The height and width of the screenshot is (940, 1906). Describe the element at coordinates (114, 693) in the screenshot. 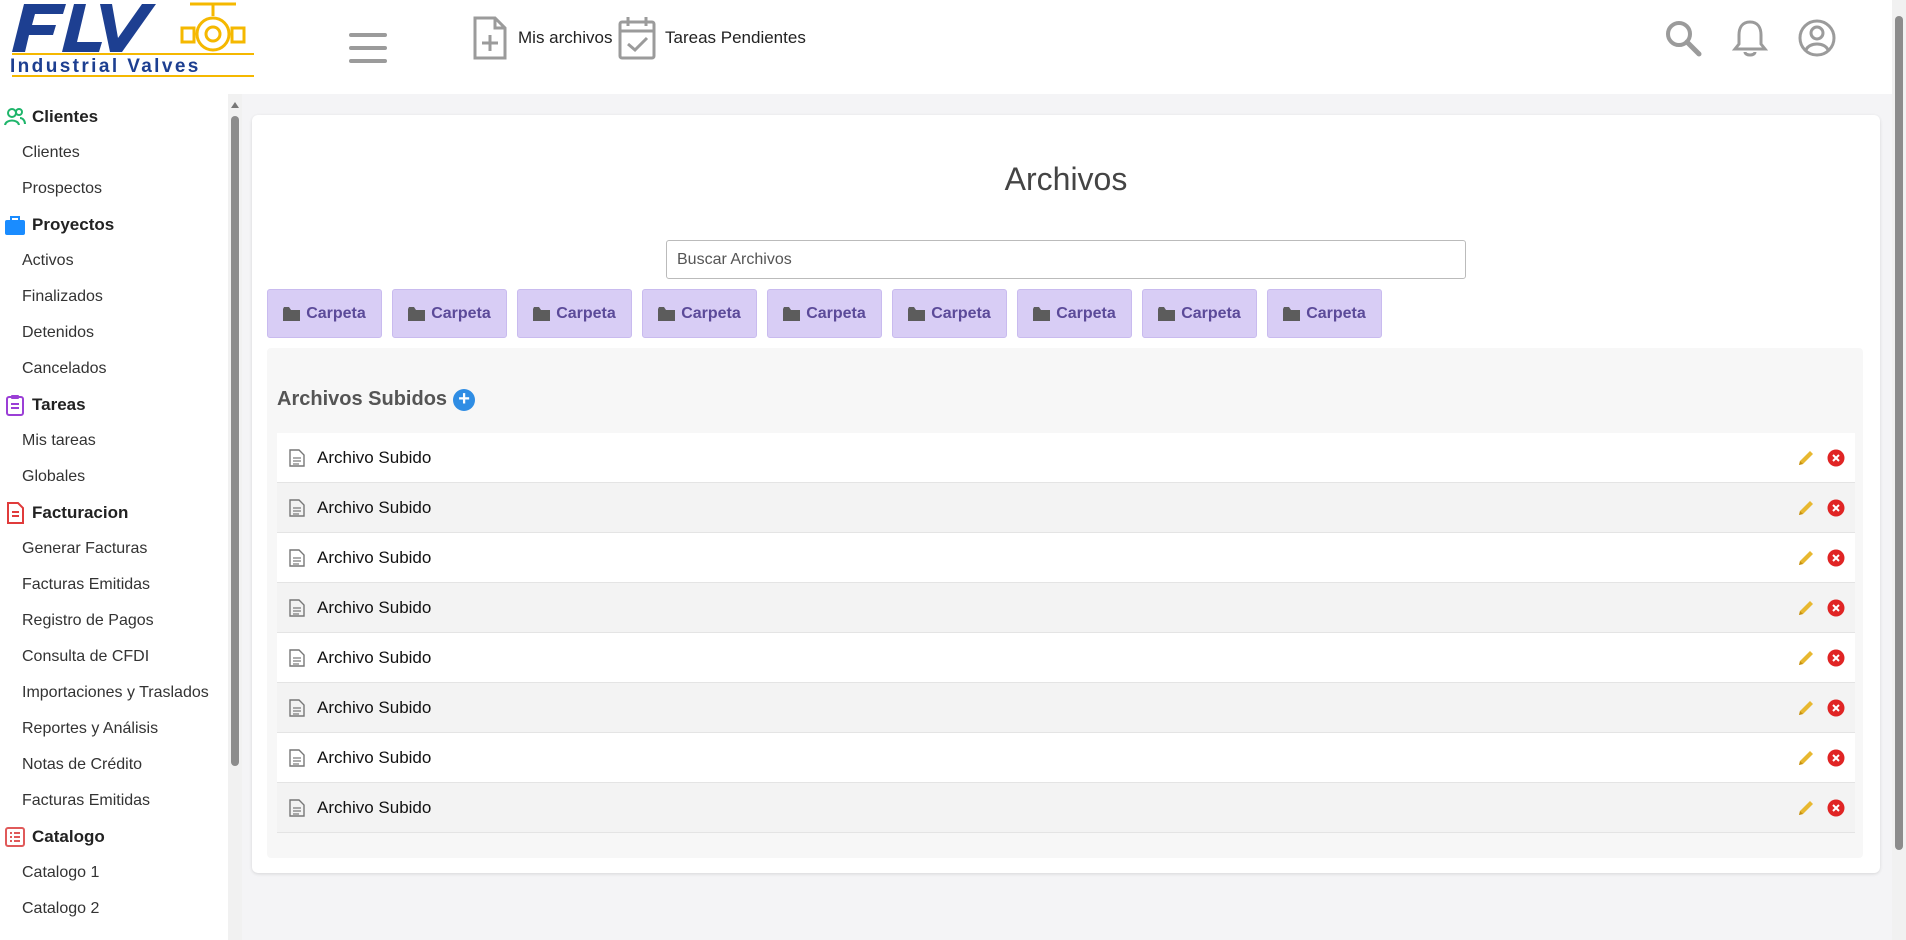

I see `sidebar-item-importaciones: Importaciones y Traslados` at that location.